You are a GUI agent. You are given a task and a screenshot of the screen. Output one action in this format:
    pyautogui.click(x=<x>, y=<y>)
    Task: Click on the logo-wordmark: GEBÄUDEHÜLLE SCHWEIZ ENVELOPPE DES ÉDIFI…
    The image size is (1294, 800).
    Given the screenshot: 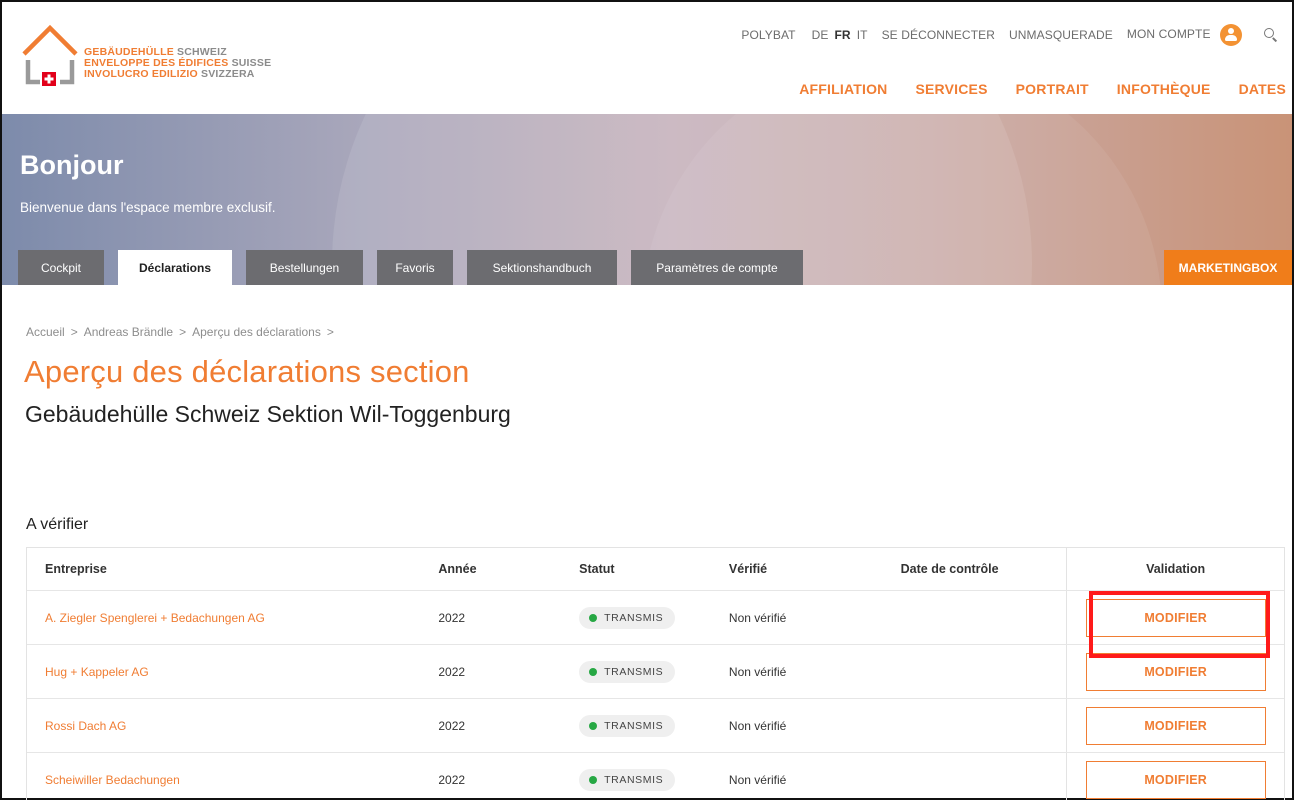 What is the action you would take?
    pyautogui.click(x=178, y=63)
    